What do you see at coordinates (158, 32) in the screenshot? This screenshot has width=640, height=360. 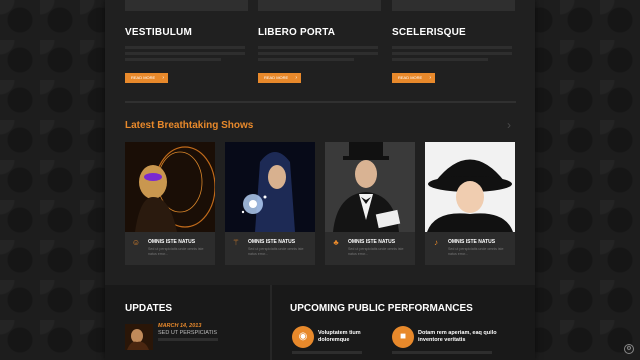 I see `feature-title: VESTIBULUM` at bounding box center [158, 32].